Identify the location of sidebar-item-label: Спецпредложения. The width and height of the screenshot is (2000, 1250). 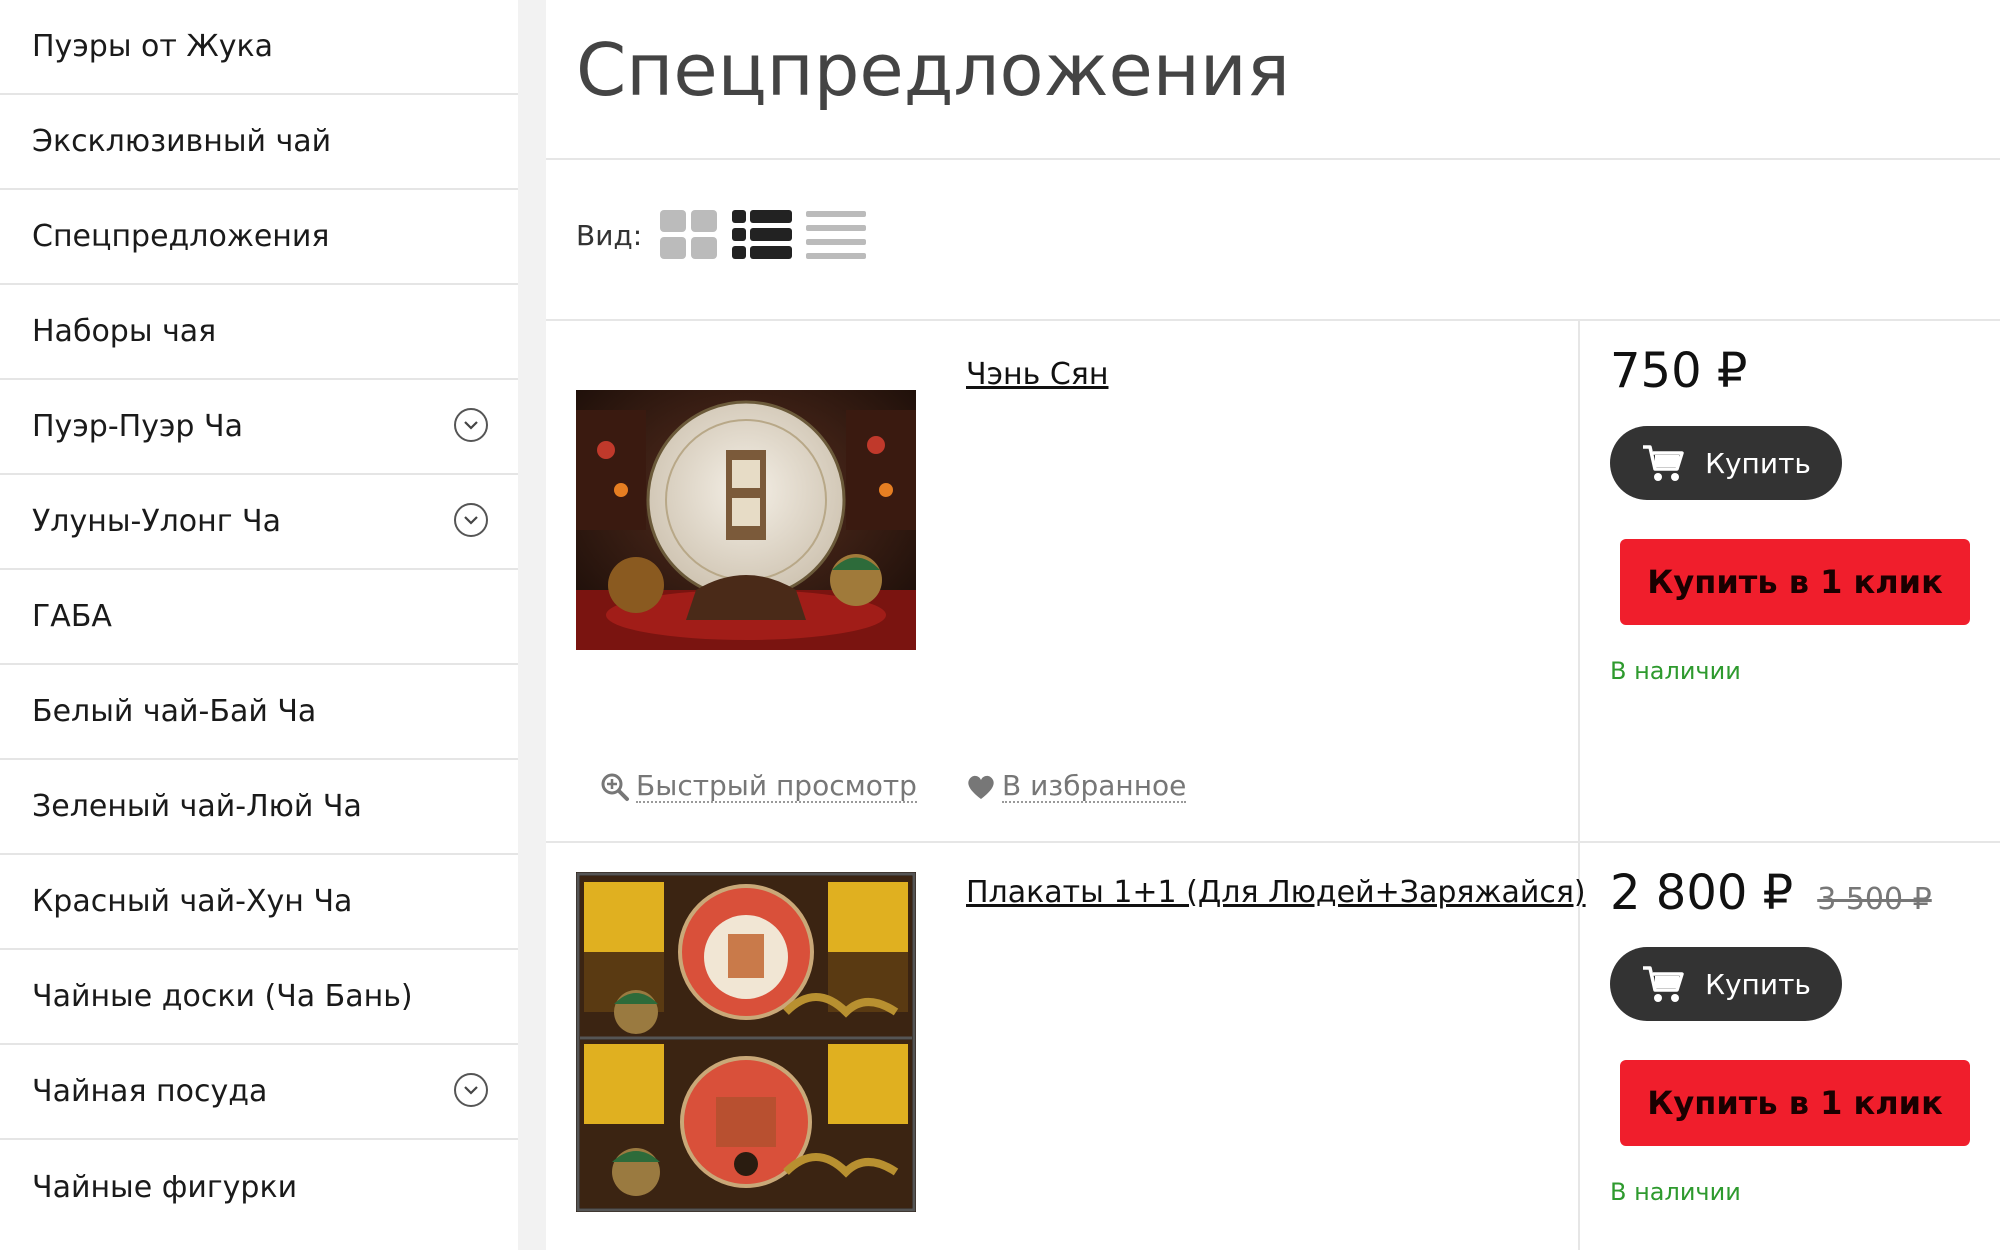
(181, 236).